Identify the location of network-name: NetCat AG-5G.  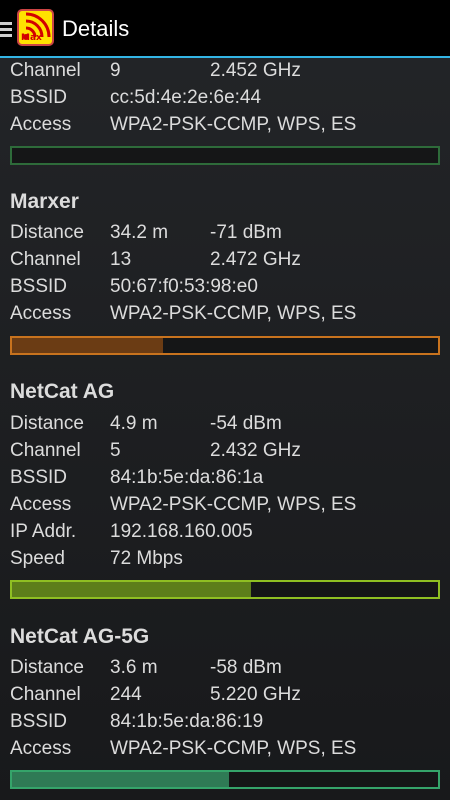
(80, 636).